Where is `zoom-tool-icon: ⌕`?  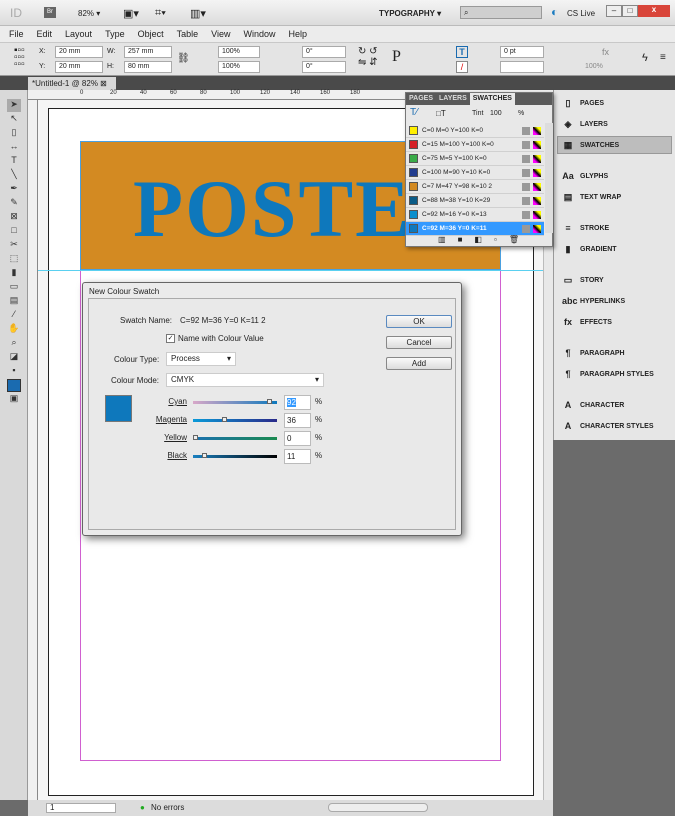
zoom-tool-icon: ⌕ is located at coordinates (14, 343).